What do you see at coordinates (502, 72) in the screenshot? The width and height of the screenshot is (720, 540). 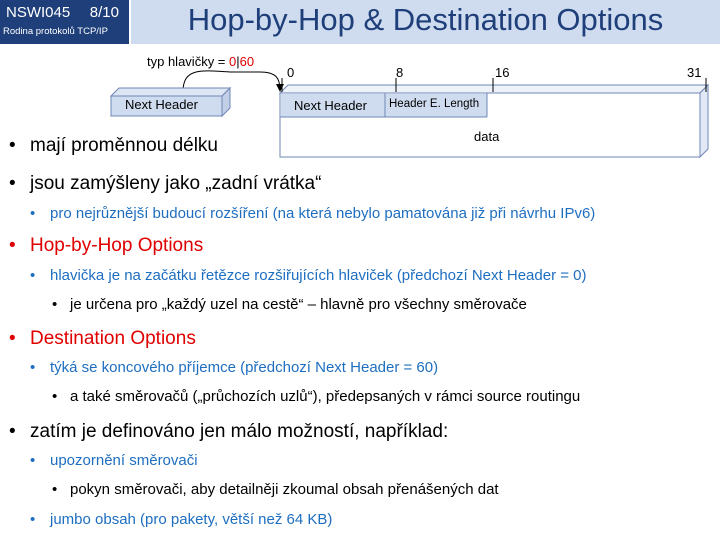 I see `bit-tick-16: 16` at bounding box center [502, 72].